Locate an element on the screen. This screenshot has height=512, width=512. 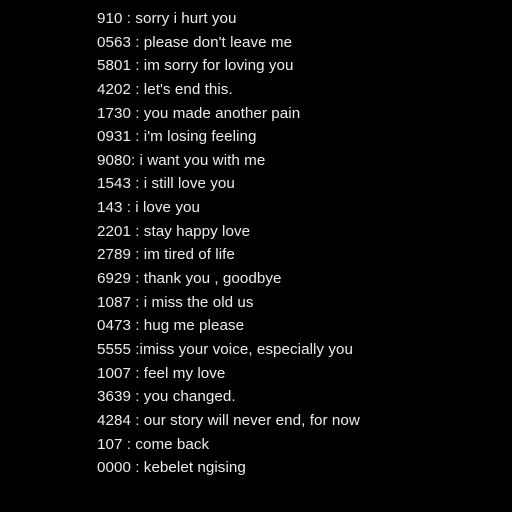
list-item: 0563 : please don't leave me is located at coordinates (195, 42).